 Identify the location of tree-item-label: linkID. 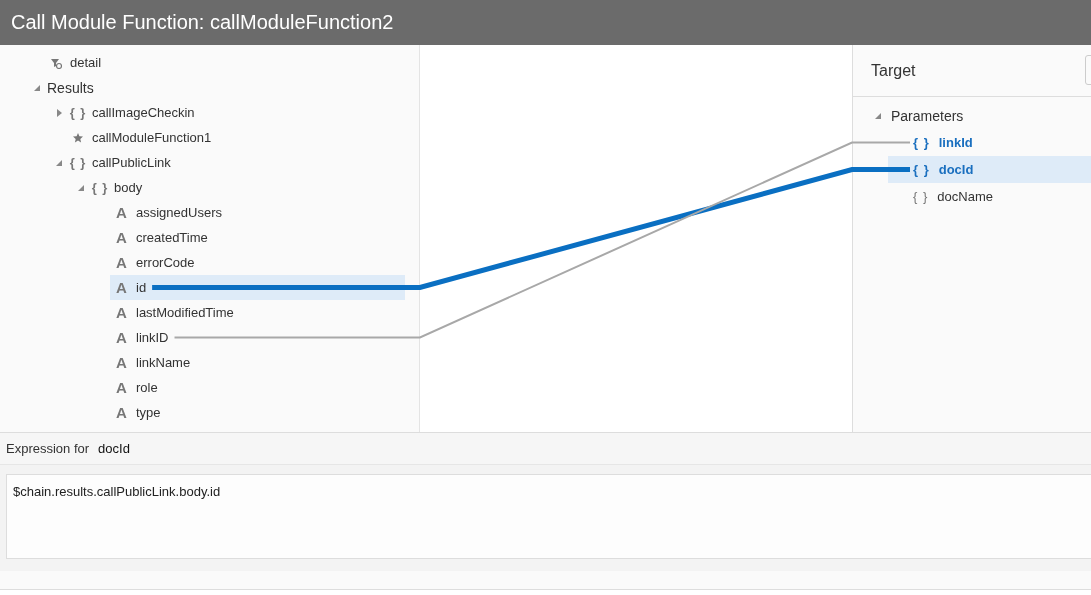
(152, 337).